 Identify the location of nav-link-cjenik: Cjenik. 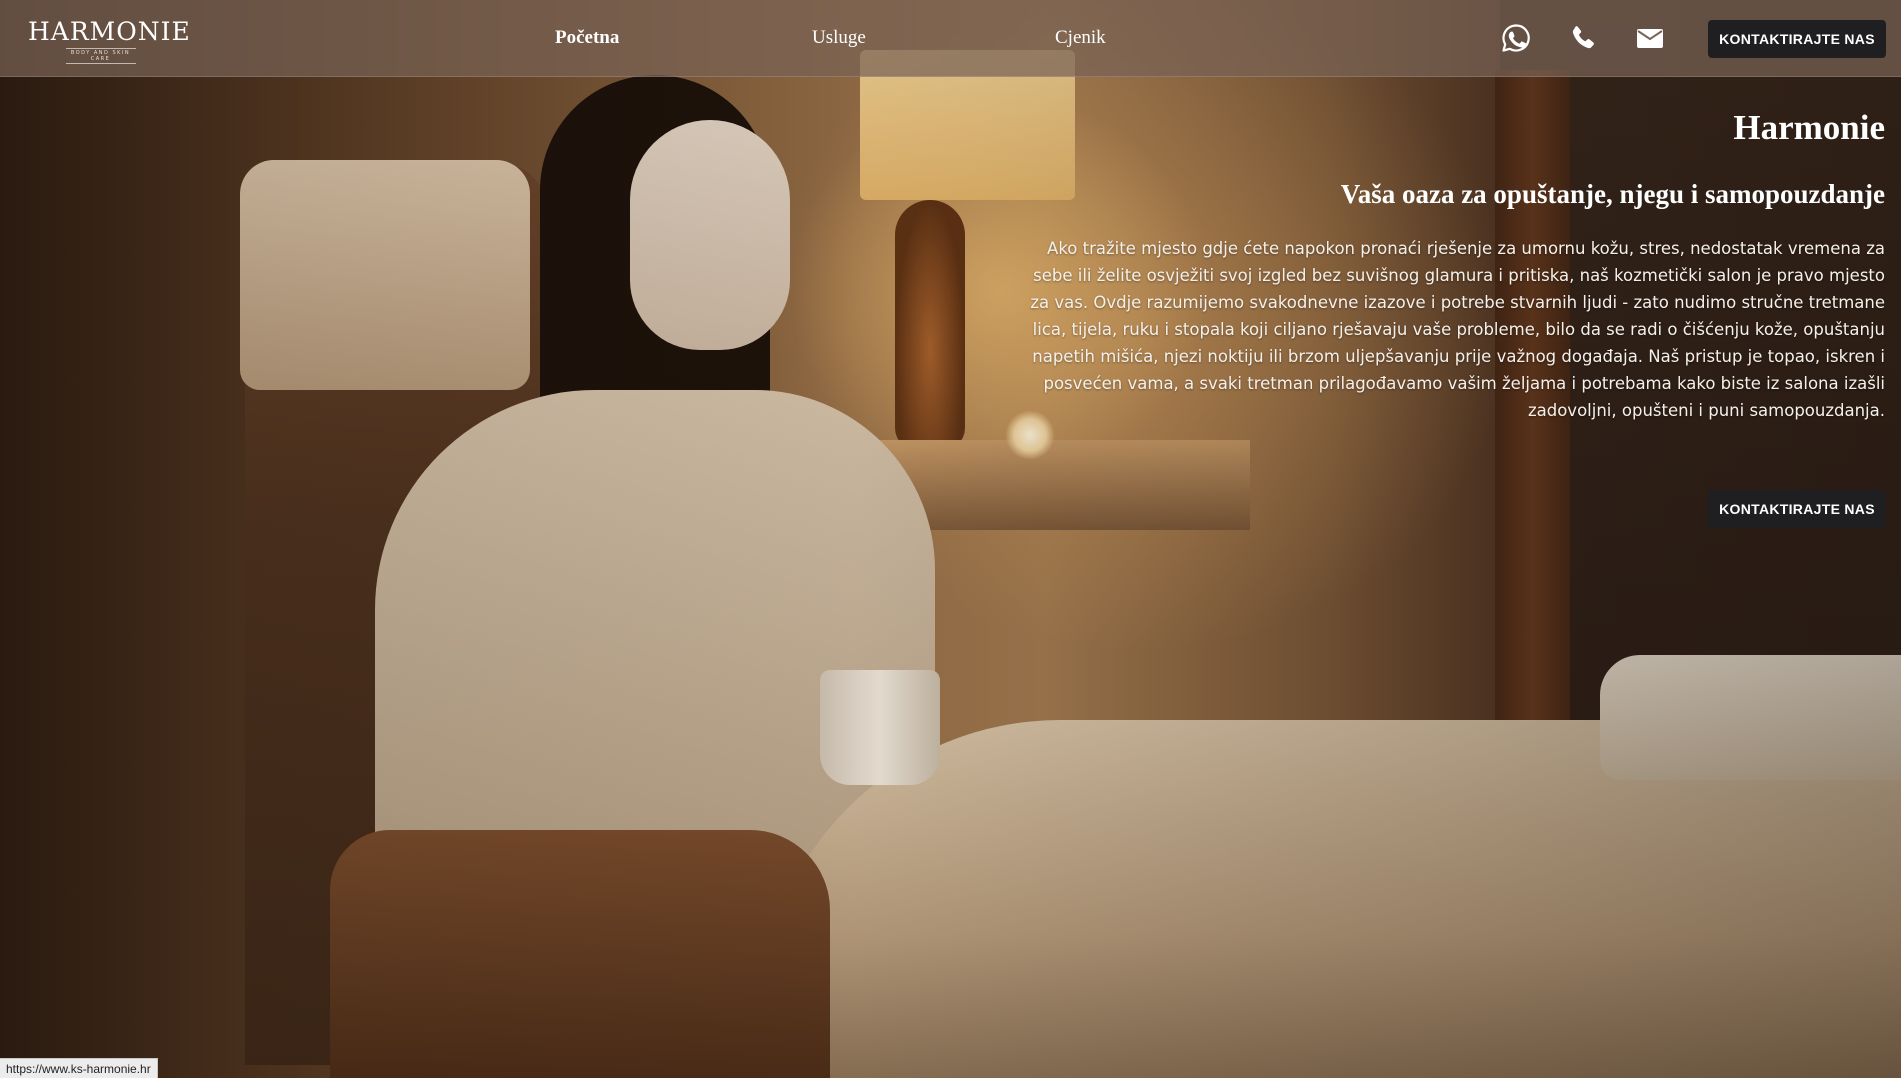
(1080, 38).